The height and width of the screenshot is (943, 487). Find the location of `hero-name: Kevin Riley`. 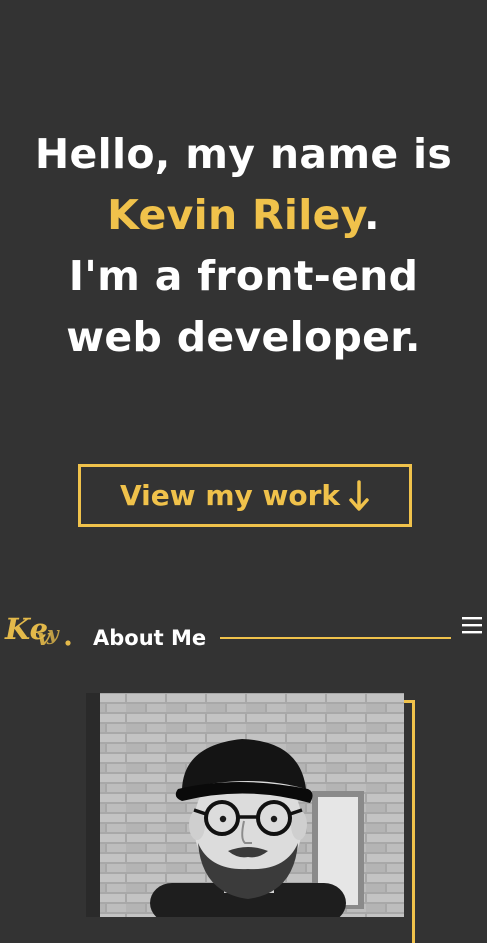

hero-name: Kevin Riley is located at coordinates (235, 215).